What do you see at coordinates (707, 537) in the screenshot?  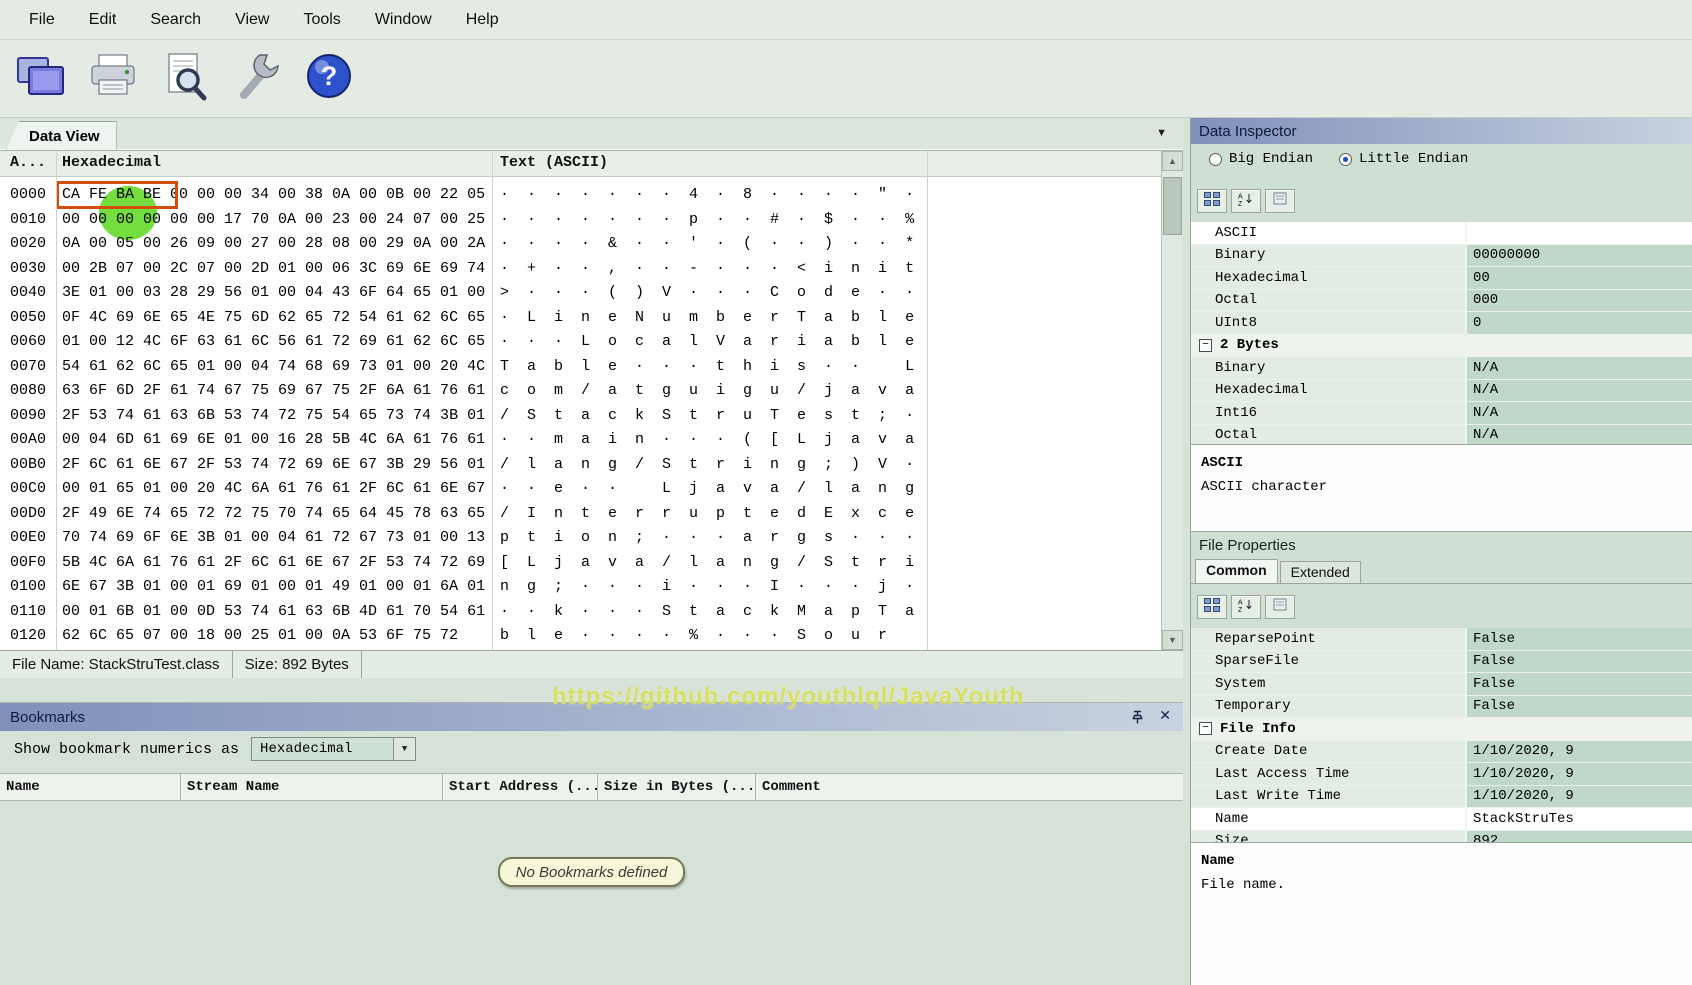 I see `hex-ascii: p t i o n ; · · · a r g s · · ·` at bounding box center [707, 537].